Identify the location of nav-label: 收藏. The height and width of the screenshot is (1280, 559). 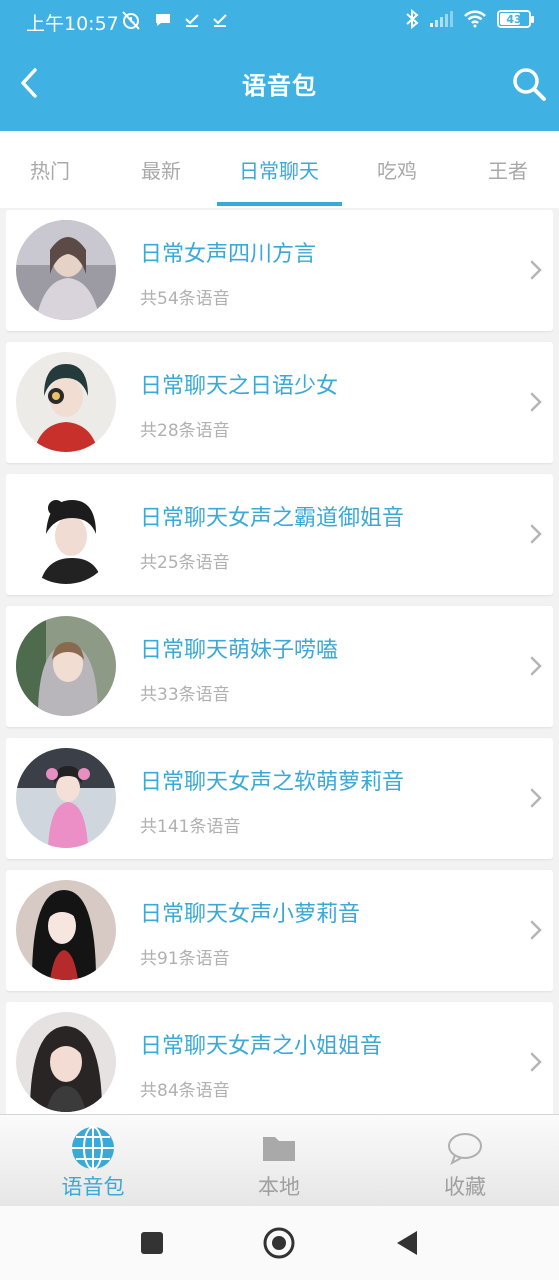
(465, 1187).